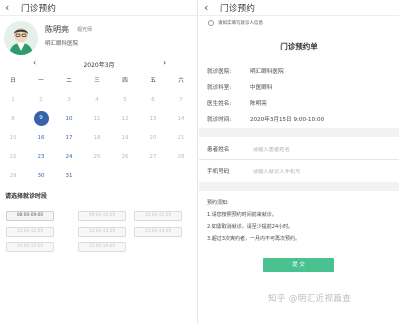 This screenshot has width=399, height=323. I want to click on time-slot-button: 10:00-11:00, so click(158, 216).